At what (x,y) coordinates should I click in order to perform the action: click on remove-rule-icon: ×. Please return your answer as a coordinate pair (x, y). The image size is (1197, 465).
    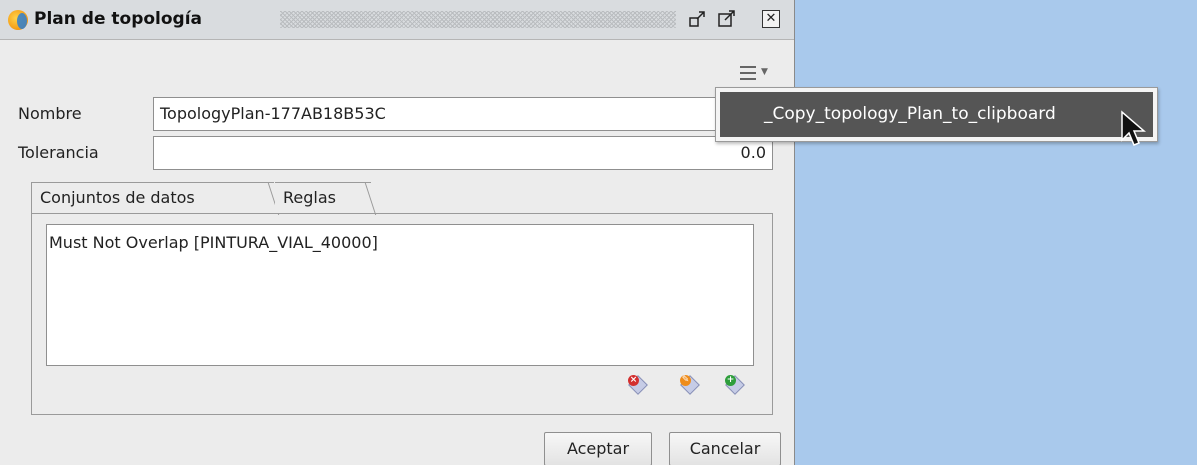
    Looking at the image, I should click on (639, 386).